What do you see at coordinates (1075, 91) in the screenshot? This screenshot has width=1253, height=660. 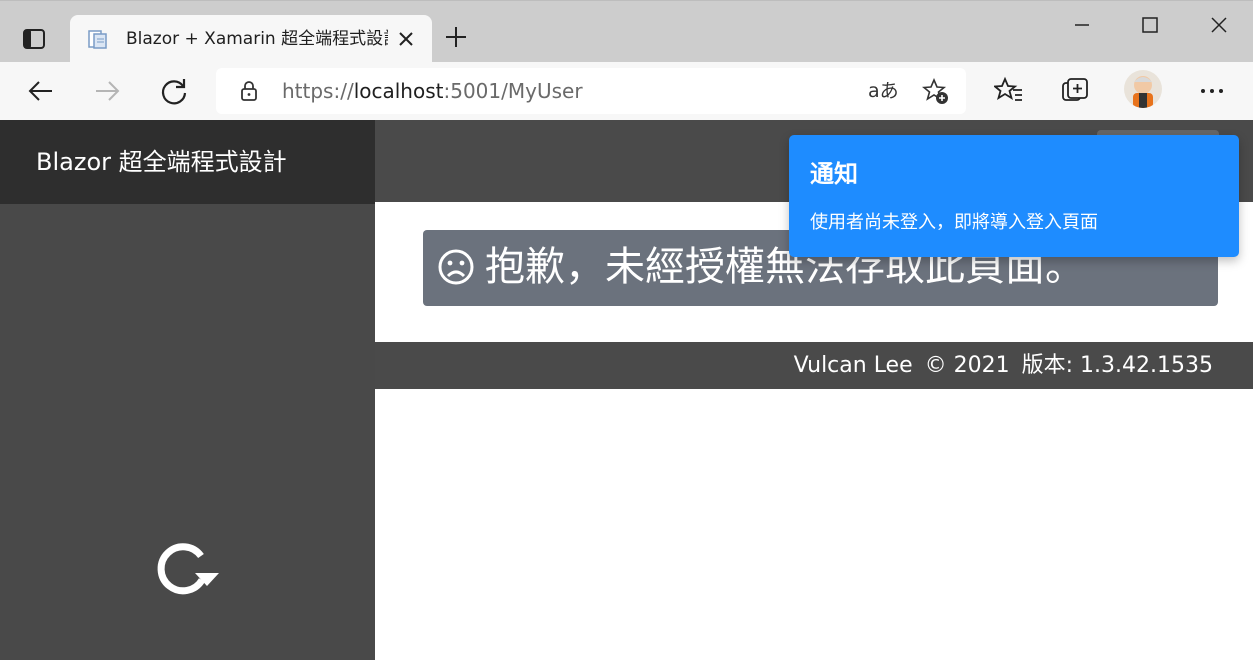 I see `collections-icon` at bounding box center [1075, 91].